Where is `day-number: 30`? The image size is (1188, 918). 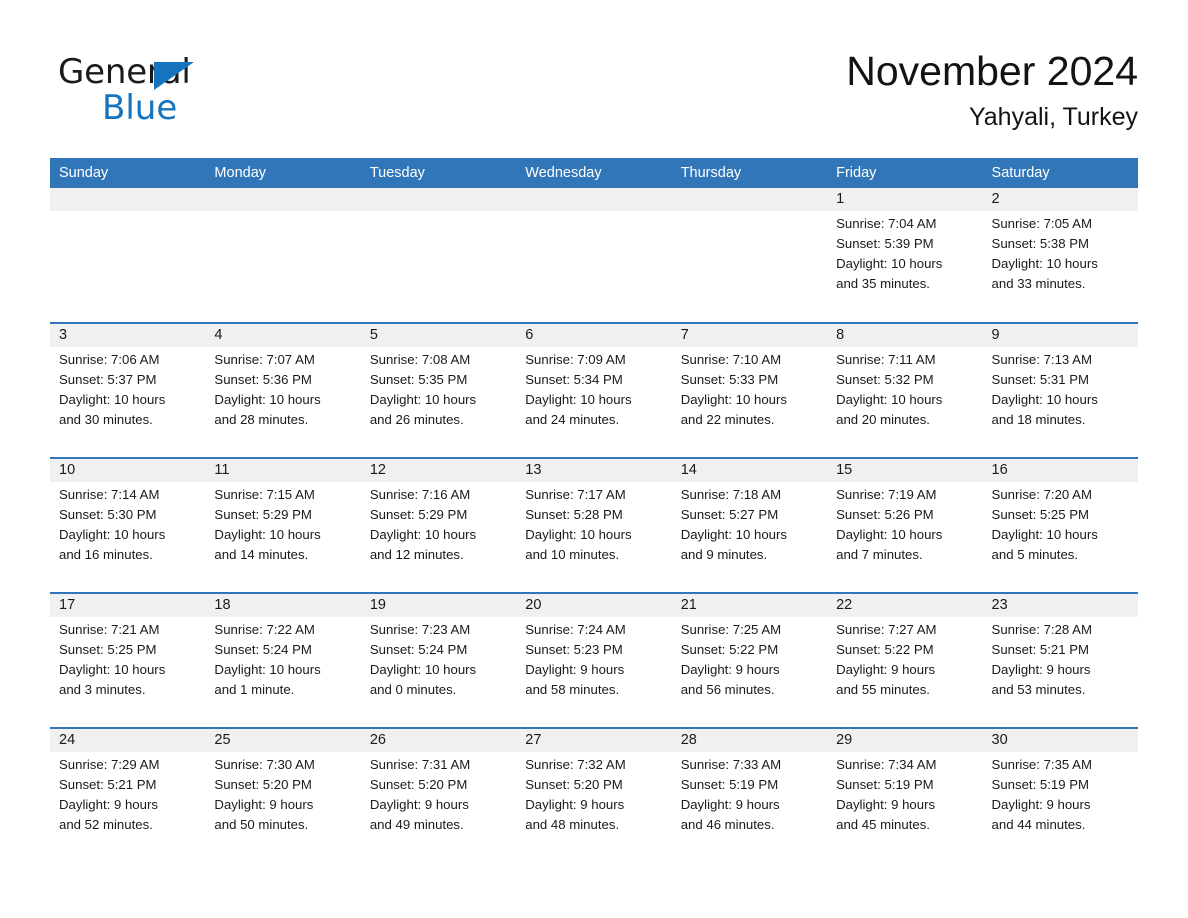
day-number: 30 is located at coordinates (999, 740).